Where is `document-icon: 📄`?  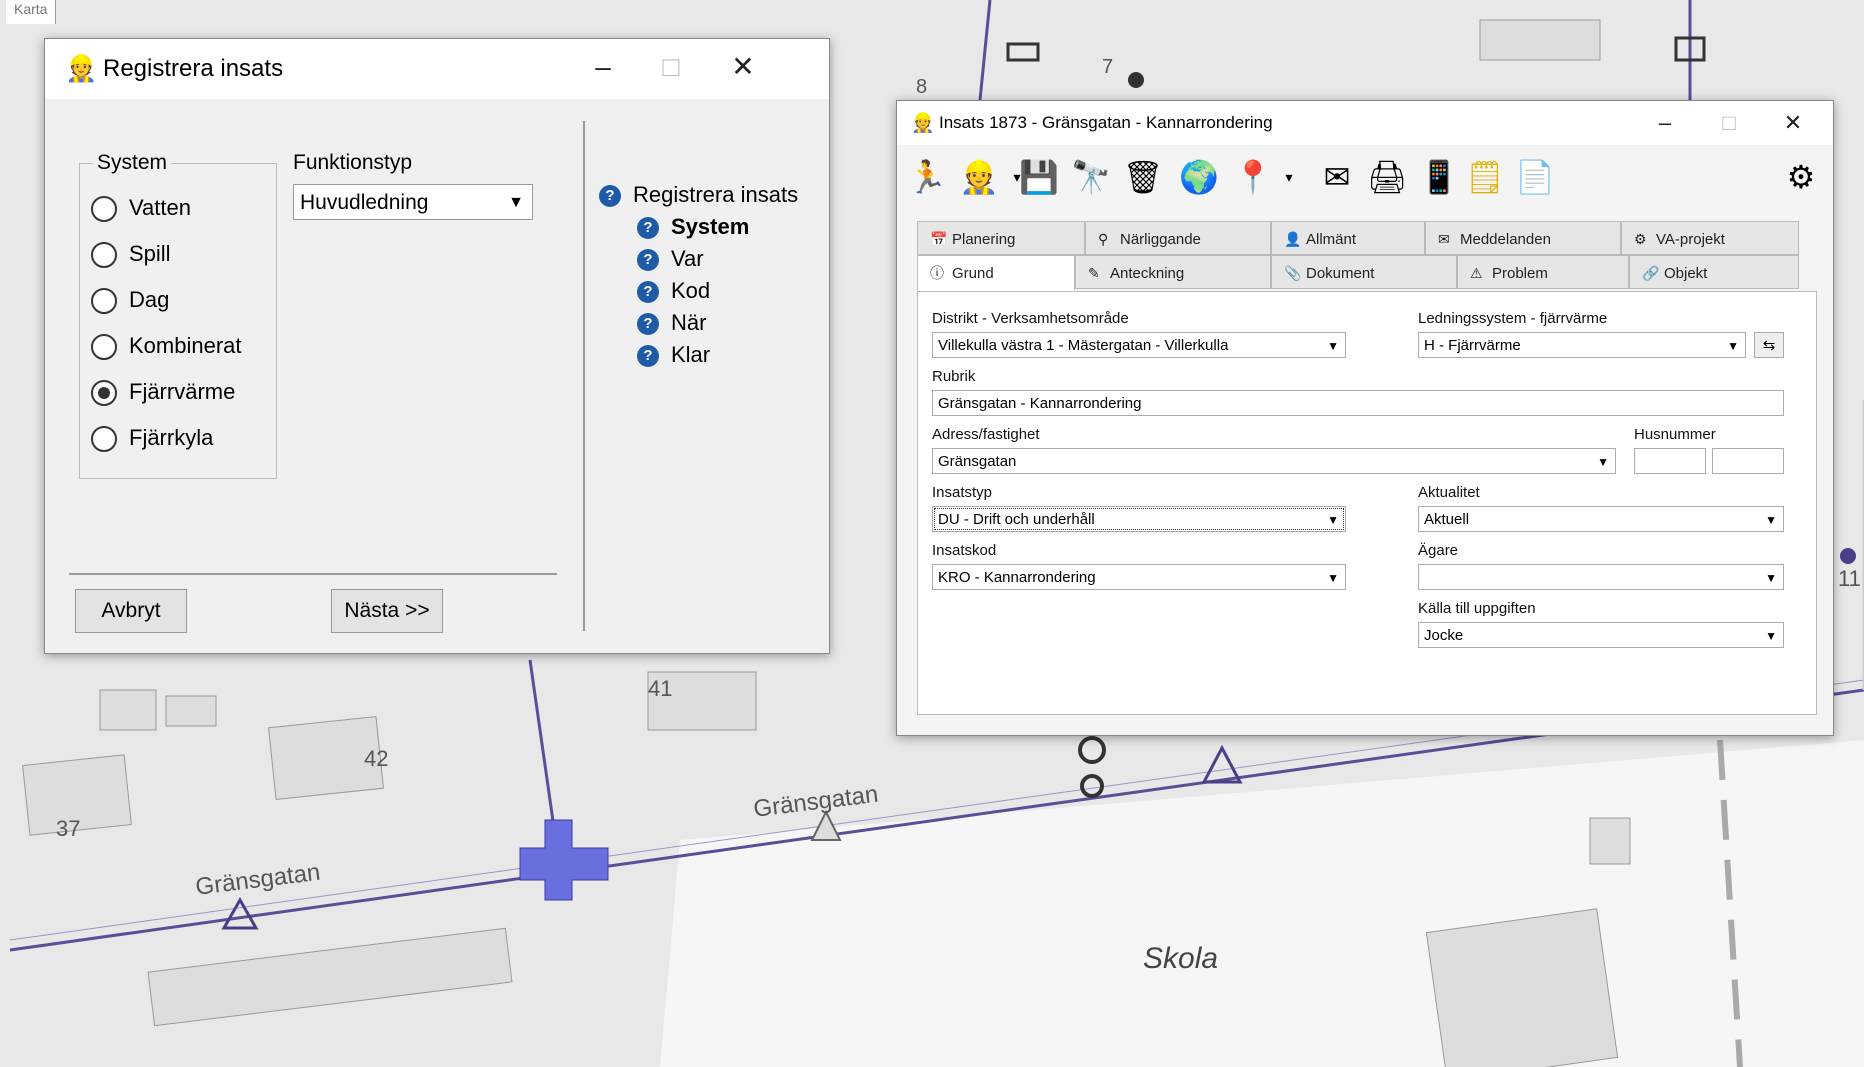
document-icon: 📄 is located at coordinates (1535, 177).